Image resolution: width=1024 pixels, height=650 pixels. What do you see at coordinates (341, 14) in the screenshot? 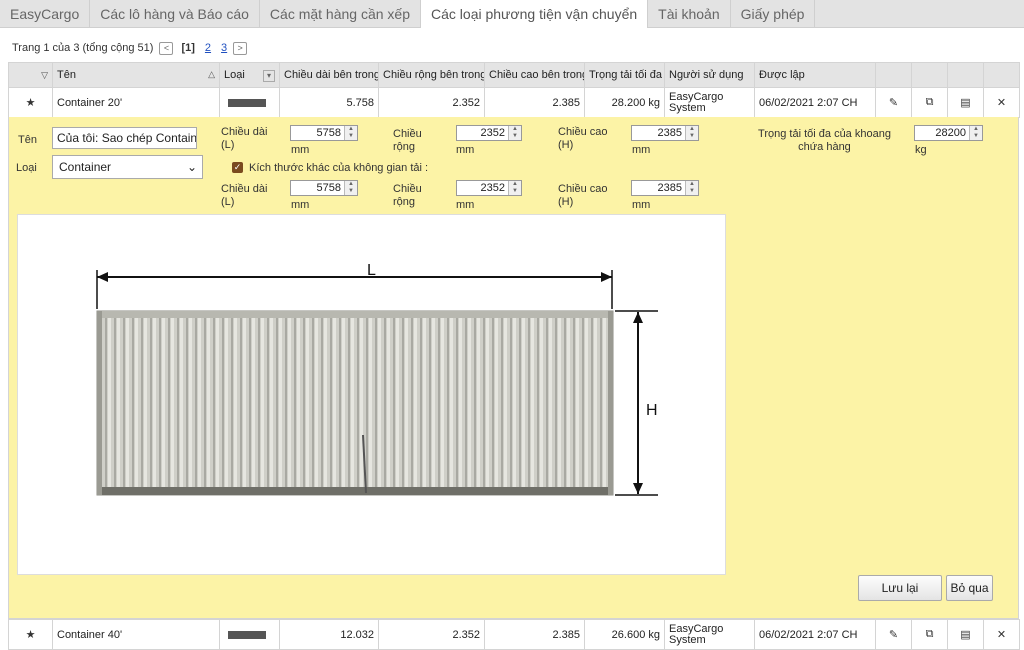
I see `tab-items: Các mặt hàng cần xếp` at bounding box center [341, 14].